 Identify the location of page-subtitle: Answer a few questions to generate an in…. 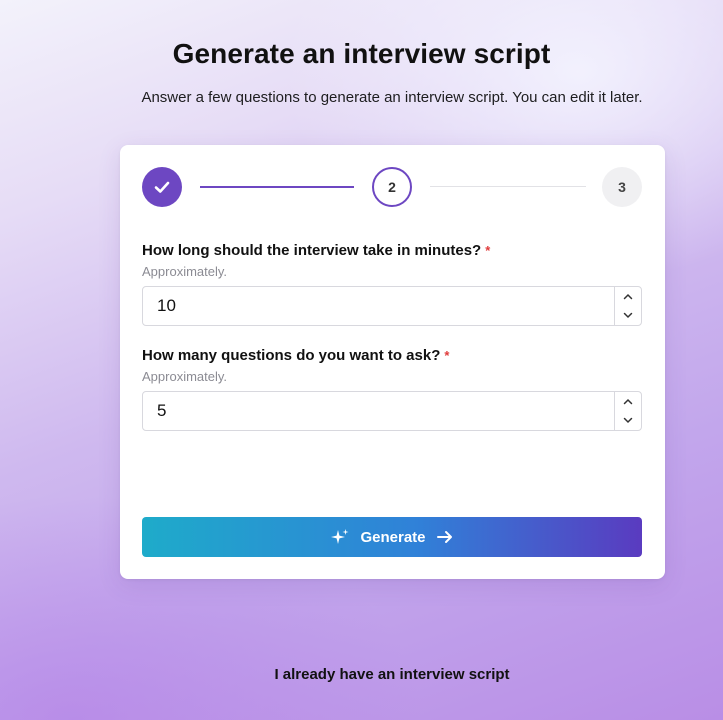
(392, 97).